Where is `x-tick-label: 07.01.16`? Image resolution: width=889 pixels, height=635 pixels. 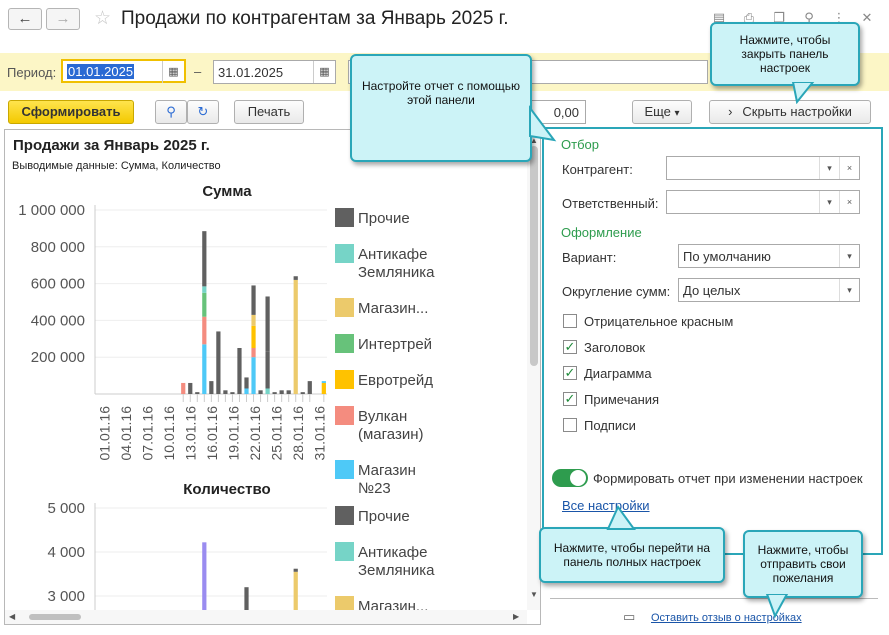 x-tick-label: 07.01.16 is located at coordinates (148, 433).